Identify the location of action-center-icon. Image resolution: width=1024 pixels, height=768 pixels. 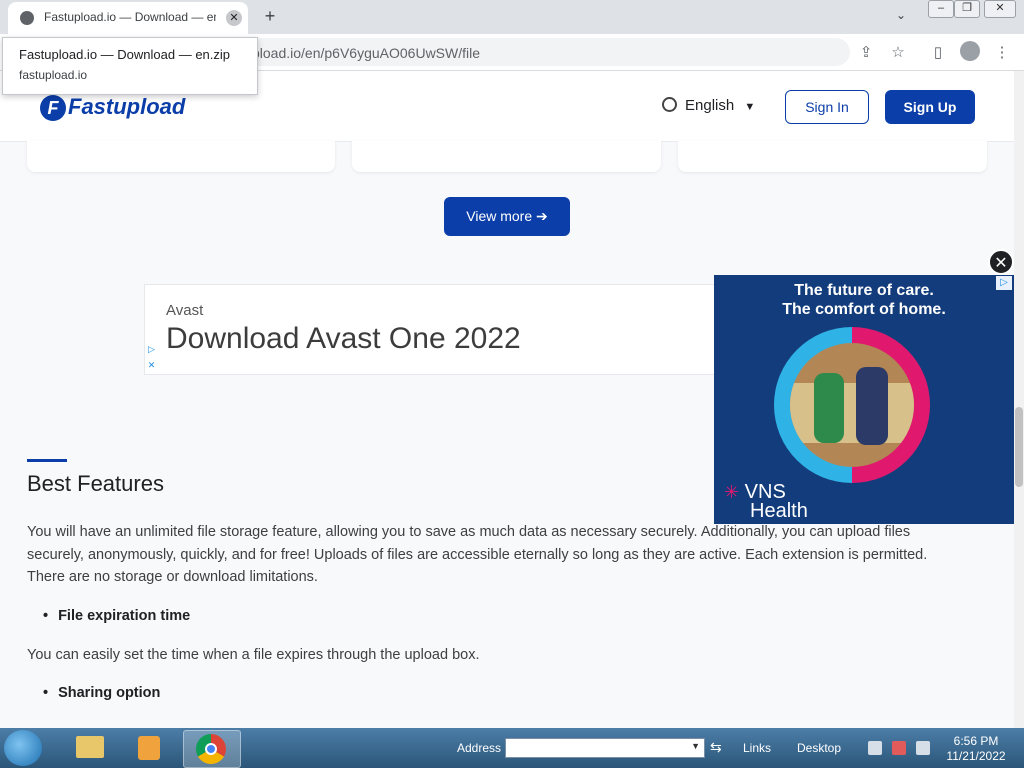
(899, 748).